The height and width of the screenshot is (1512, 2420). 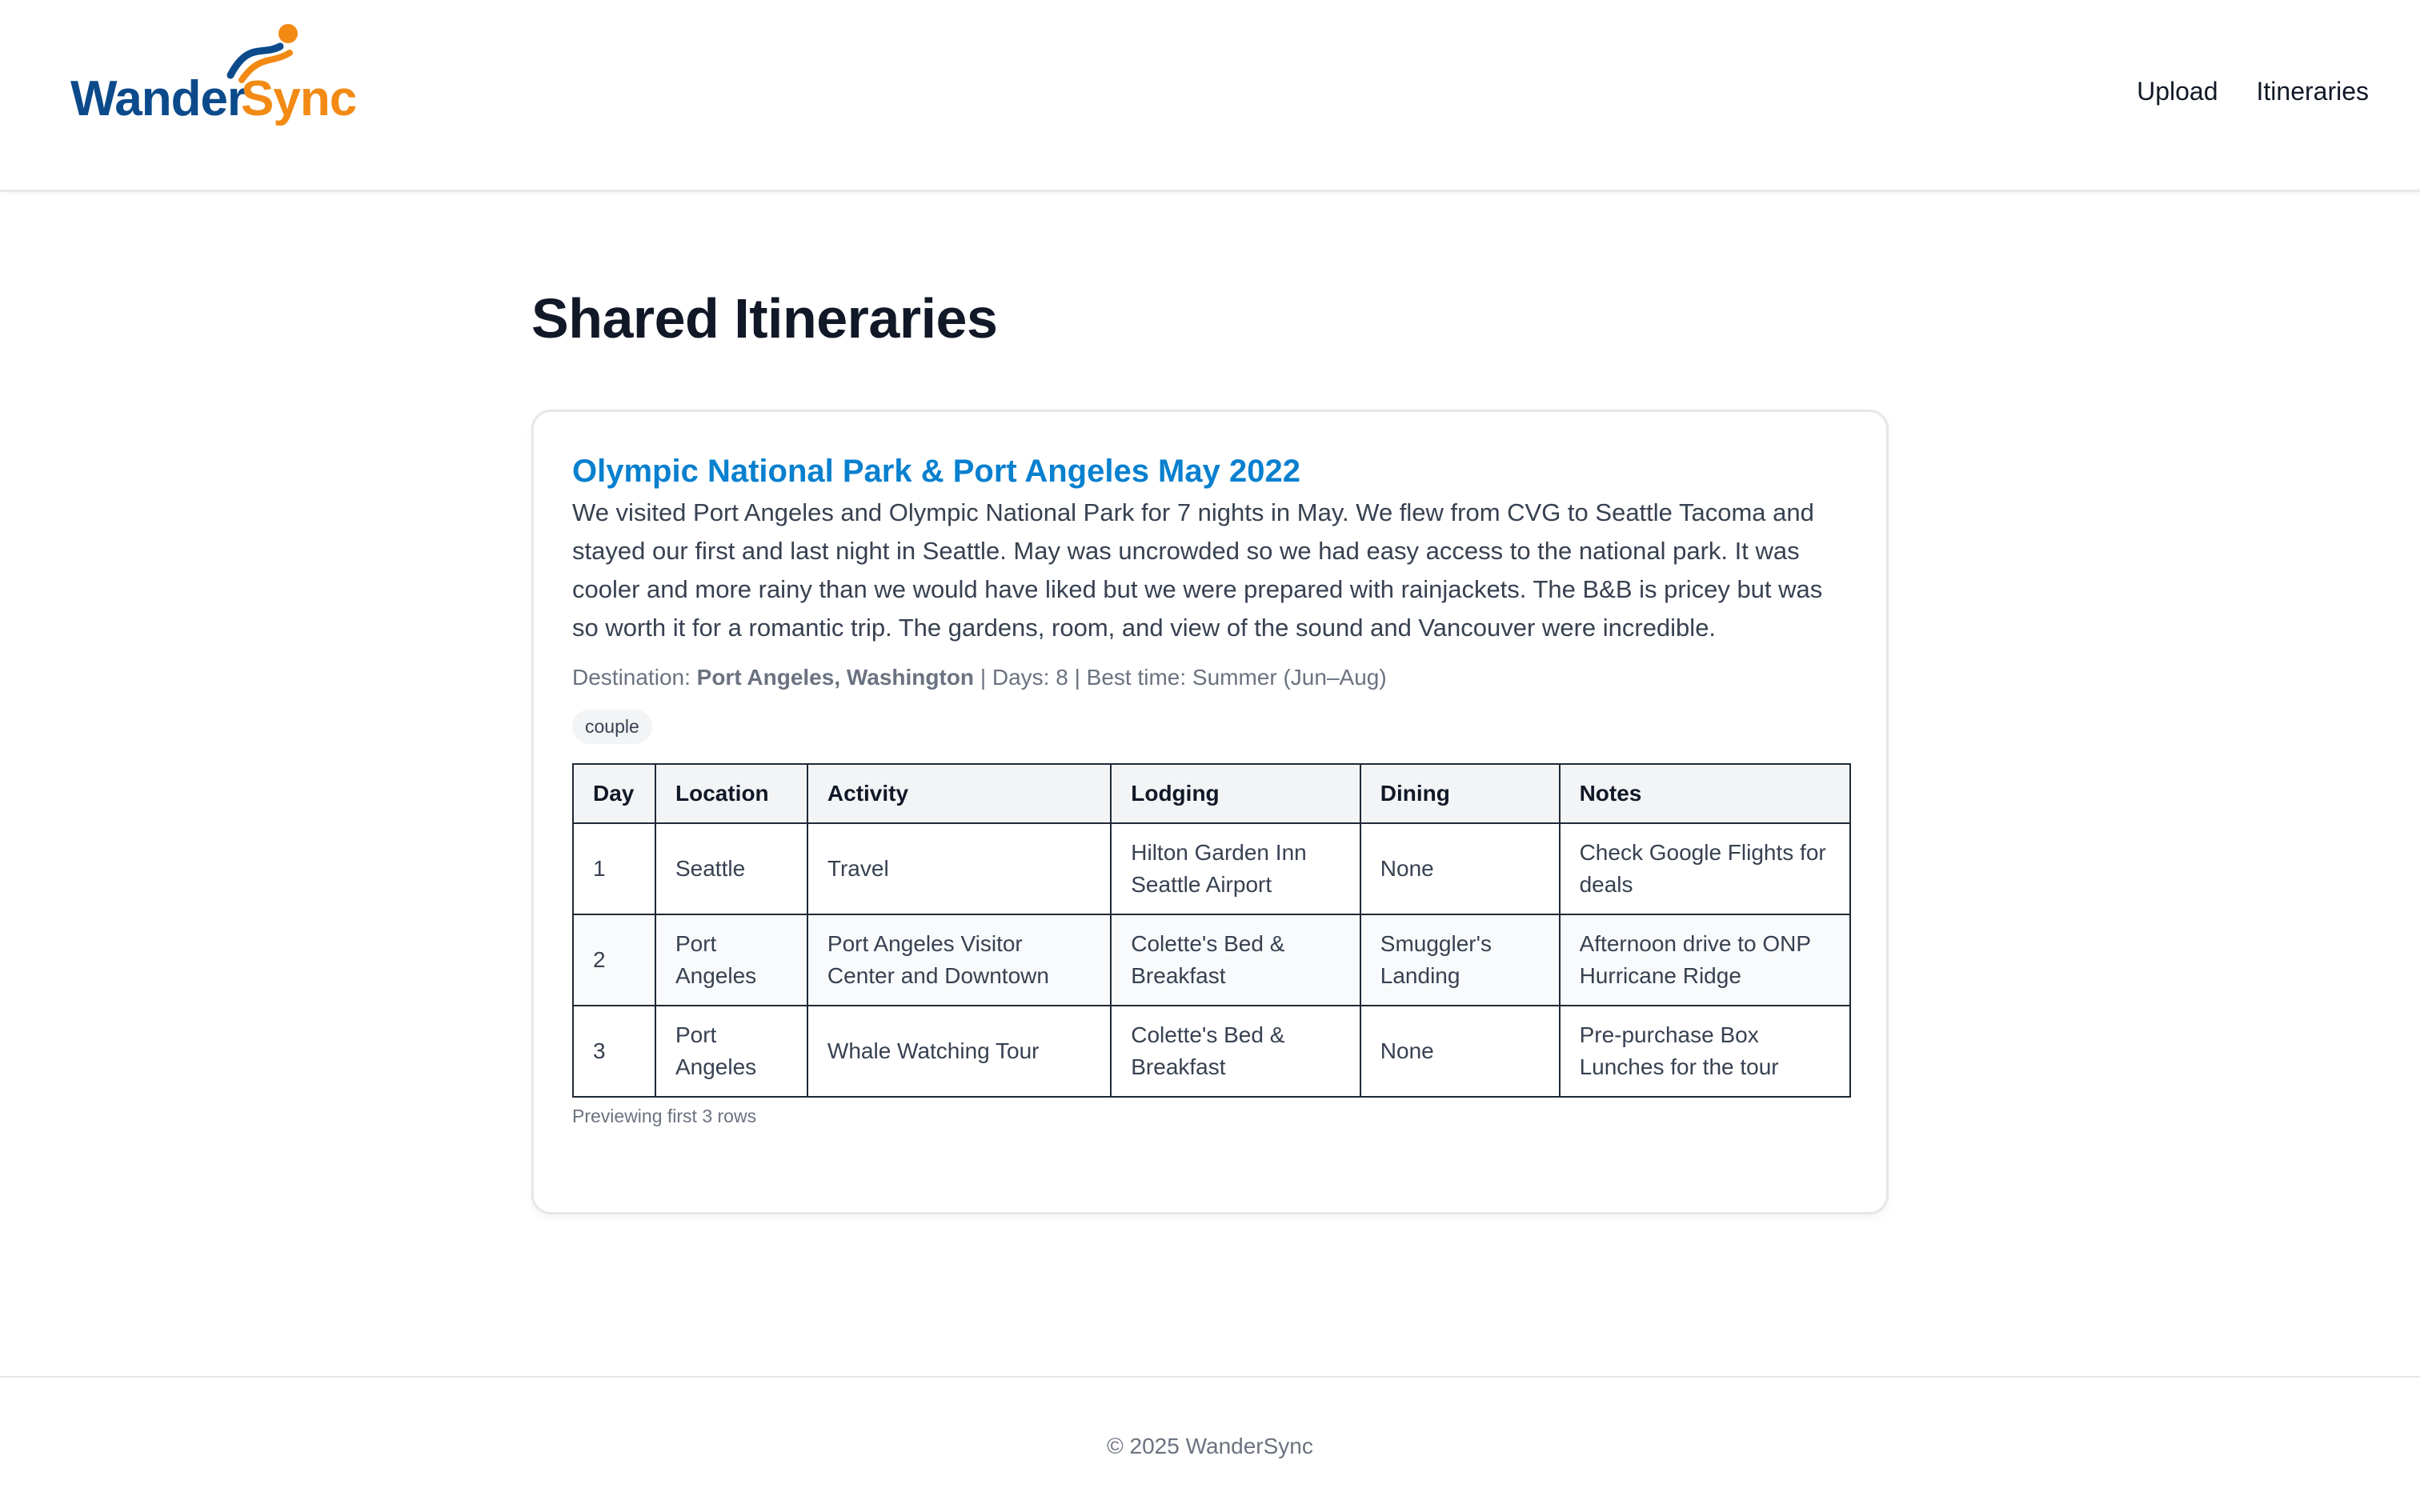 I want to click on column-header-location: Location, so click(x=731, y=794).